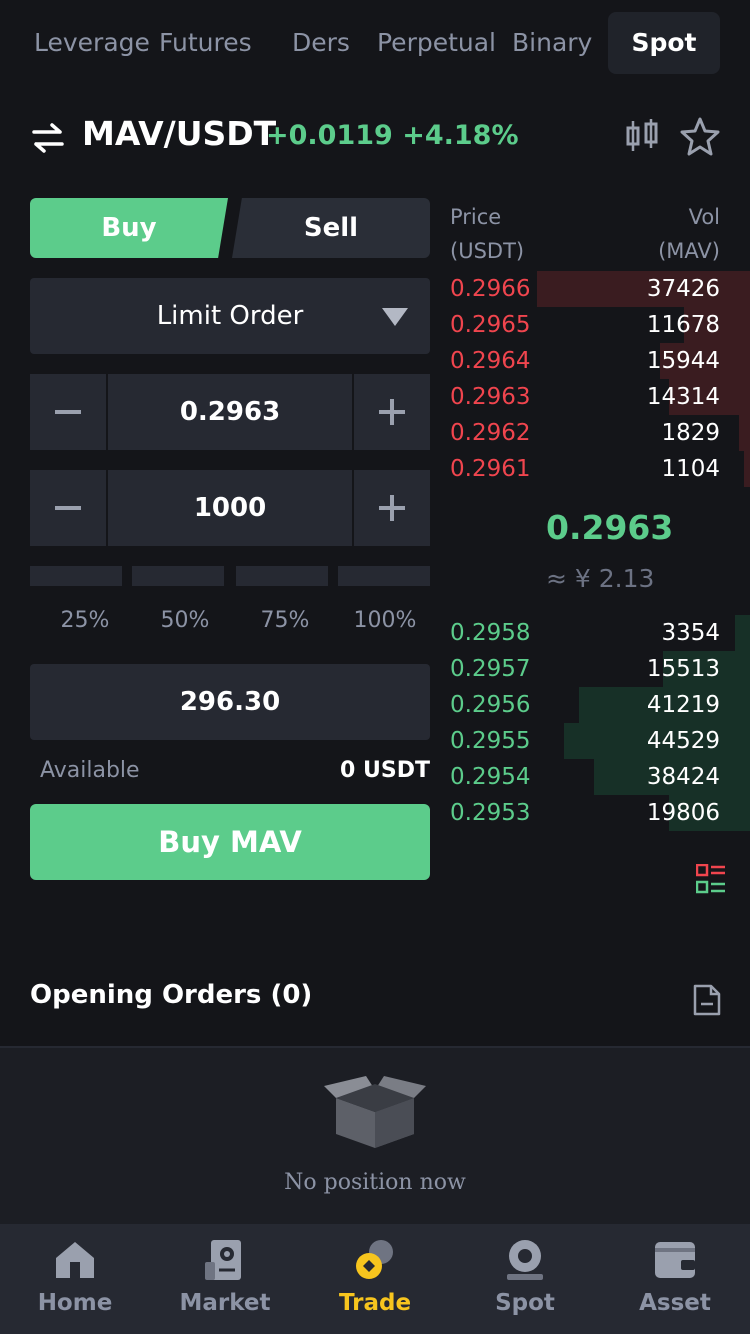  Describe the element at coordinates (675, 1303) in the screenshot. I see `nav-asset-label: Asset` at that location.